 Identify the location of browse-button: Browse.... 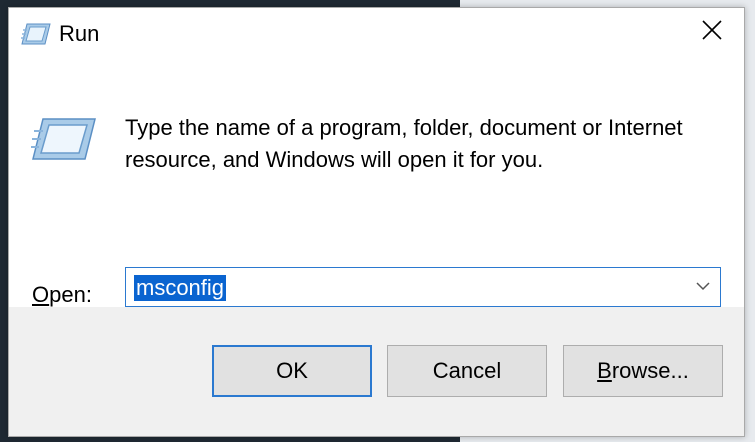
(643, 371).